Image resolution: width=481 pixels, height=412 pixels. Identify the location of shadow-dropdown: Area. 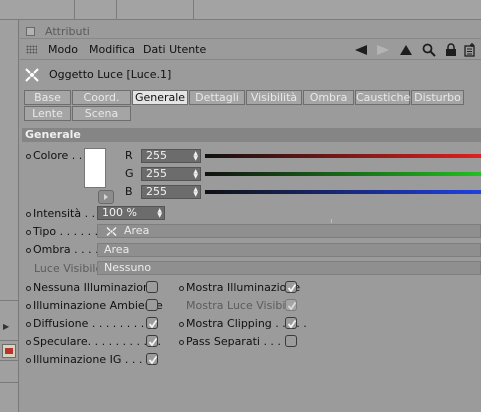
(289, 250).